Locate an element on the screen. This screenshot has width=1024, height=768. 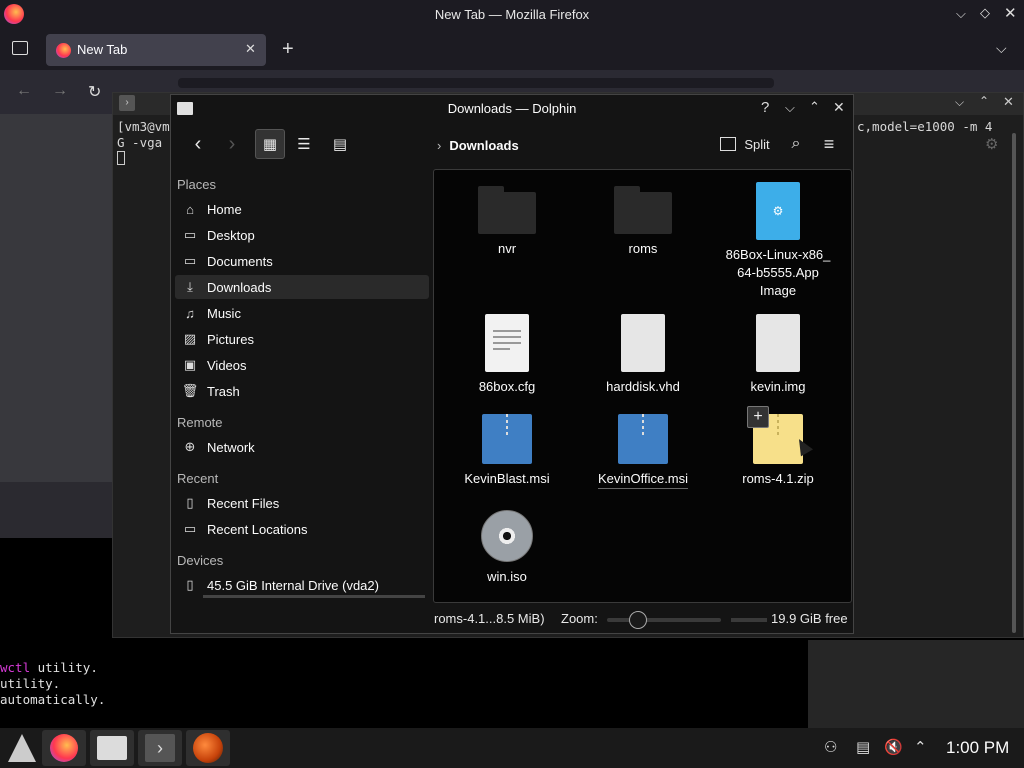
help-icon: ? is located at coordinates (765, 107).